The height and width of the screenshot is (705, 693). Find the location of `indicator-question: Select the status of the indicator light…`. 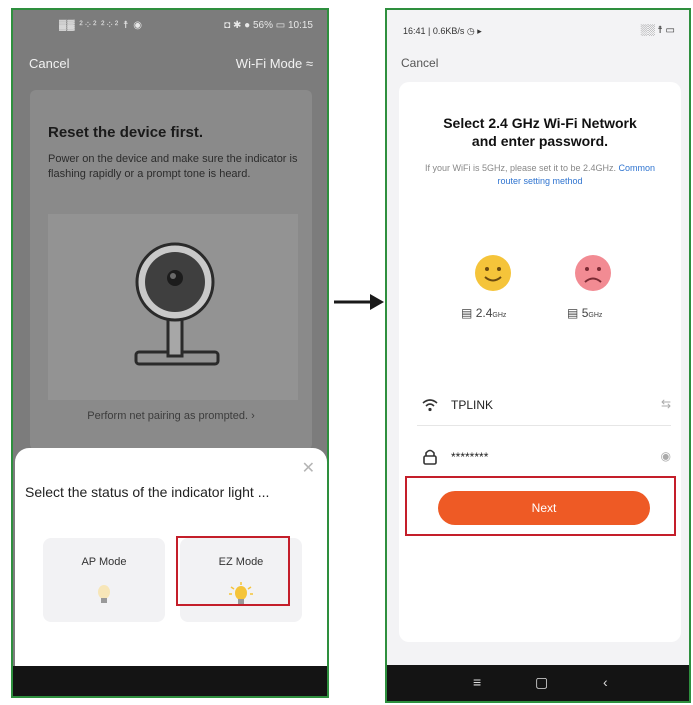

indicator-question: Select the status of the indicator light… is located at coordinates (147, 492).